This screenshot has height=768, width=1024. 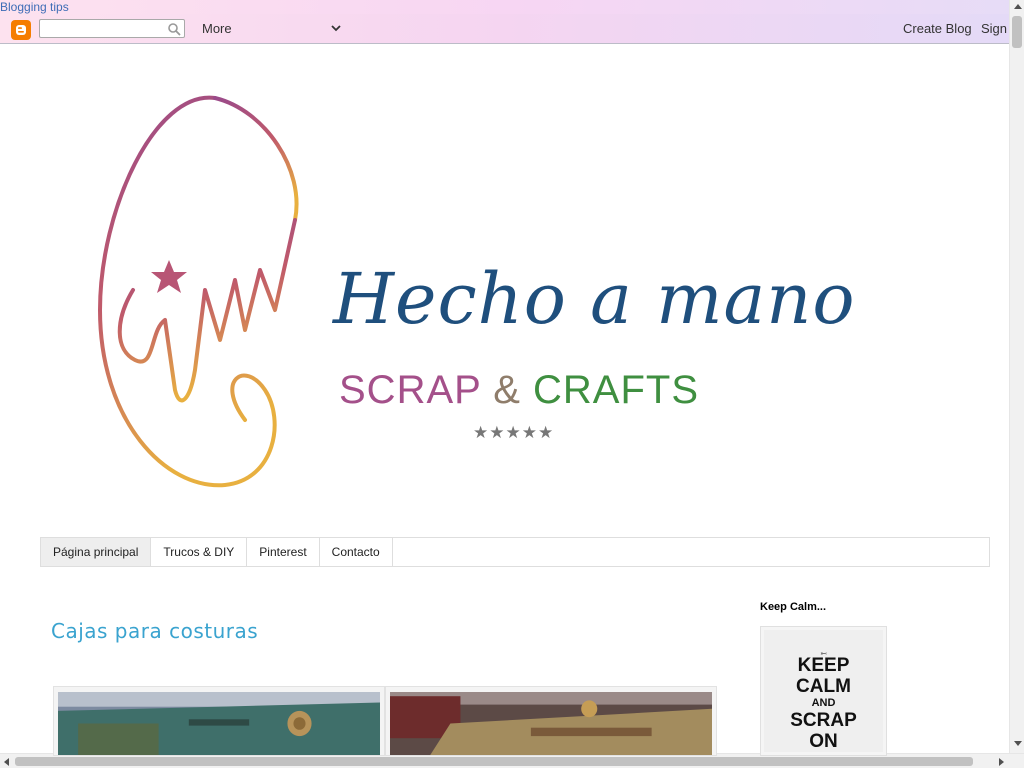 What do you see at coordinates (283, 552) in the screenshot?
I see `tab-pinterest: Pinterest` at bounding box center [283, 552].